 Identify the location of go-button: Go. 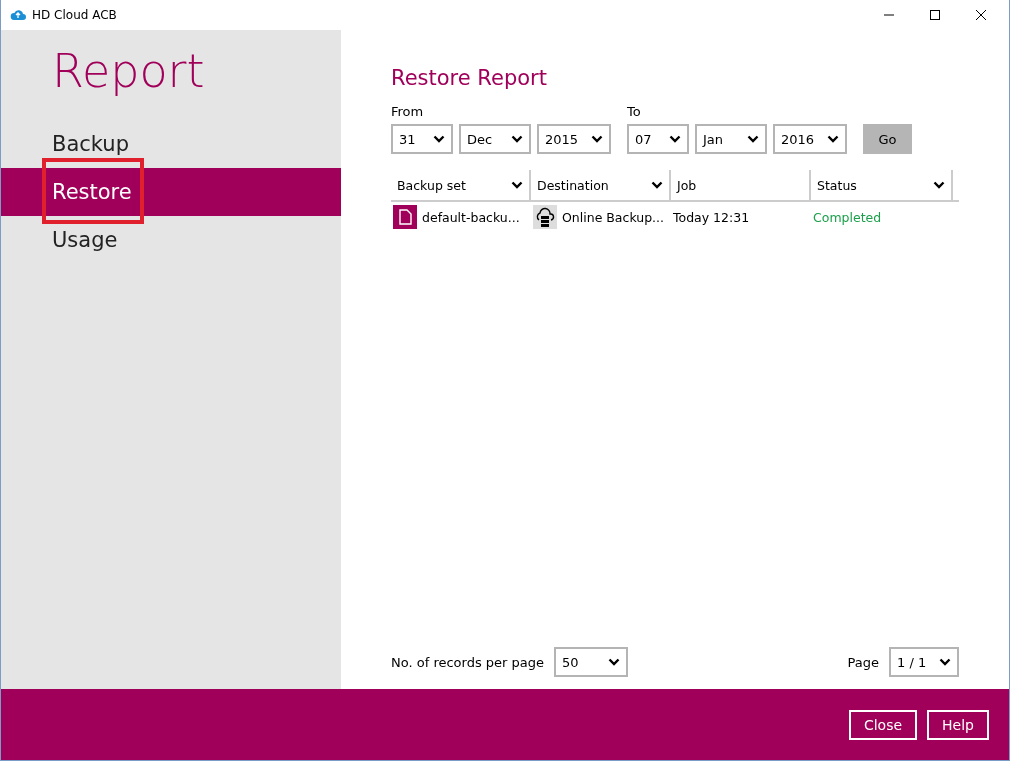
(887, 139).